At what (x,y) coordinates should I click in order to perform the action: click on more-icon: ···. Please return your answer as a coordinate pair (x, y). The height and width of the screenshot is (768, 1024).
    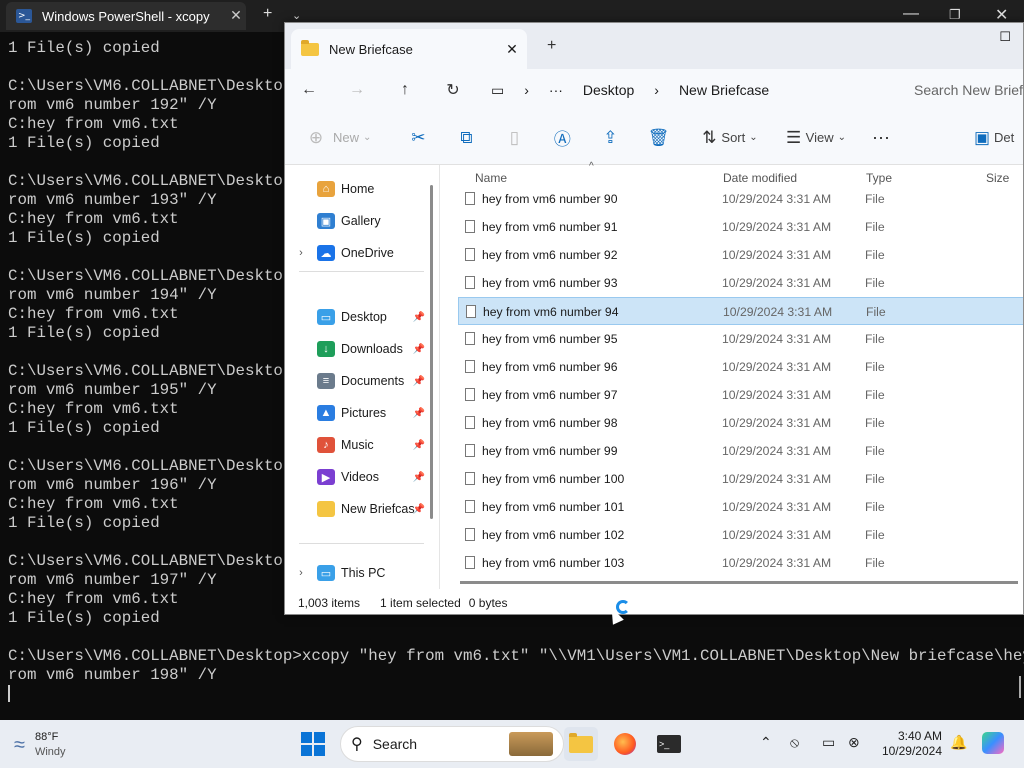
    Looking at the image, I should click on (556, 90).